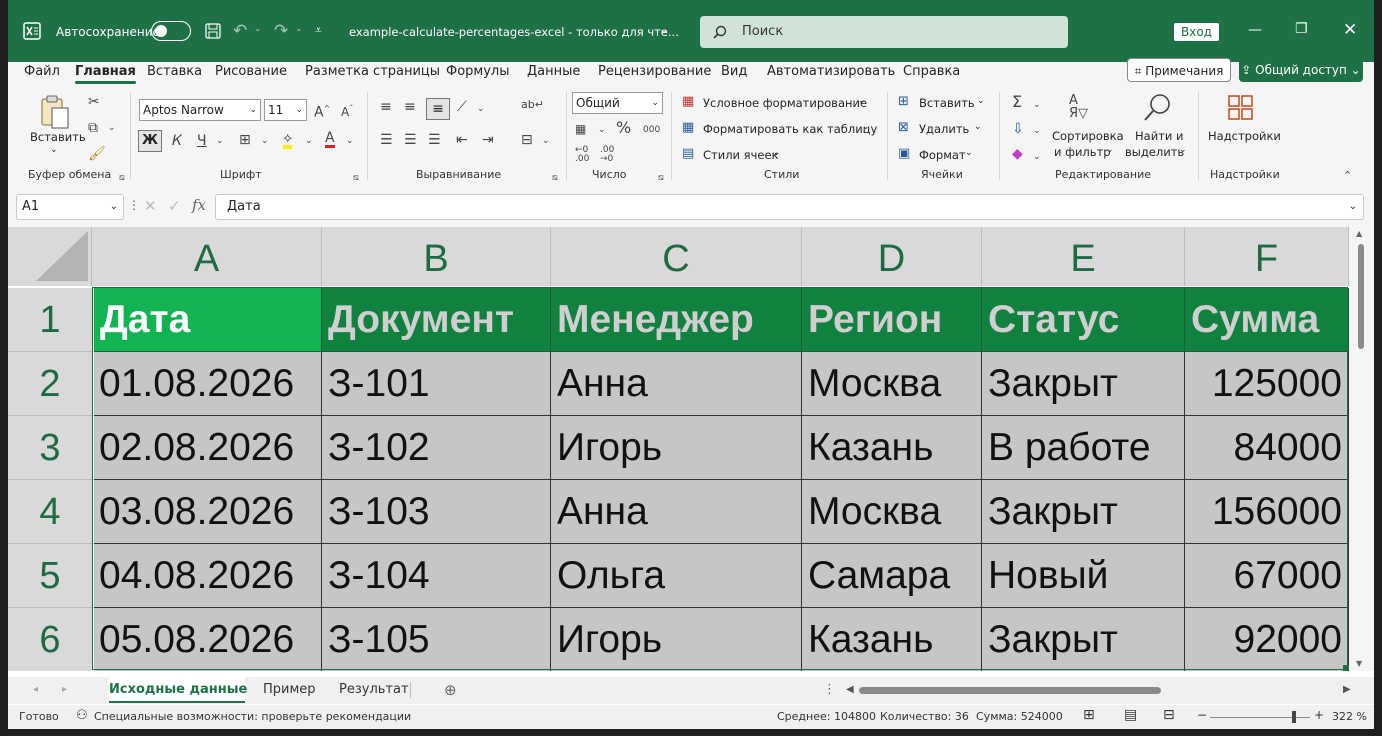  What do you see at coordinates (1037, 131) in the screenshot?
I see `fill-dropdown-icon: ⌄` at bounding box center [1037, 131].